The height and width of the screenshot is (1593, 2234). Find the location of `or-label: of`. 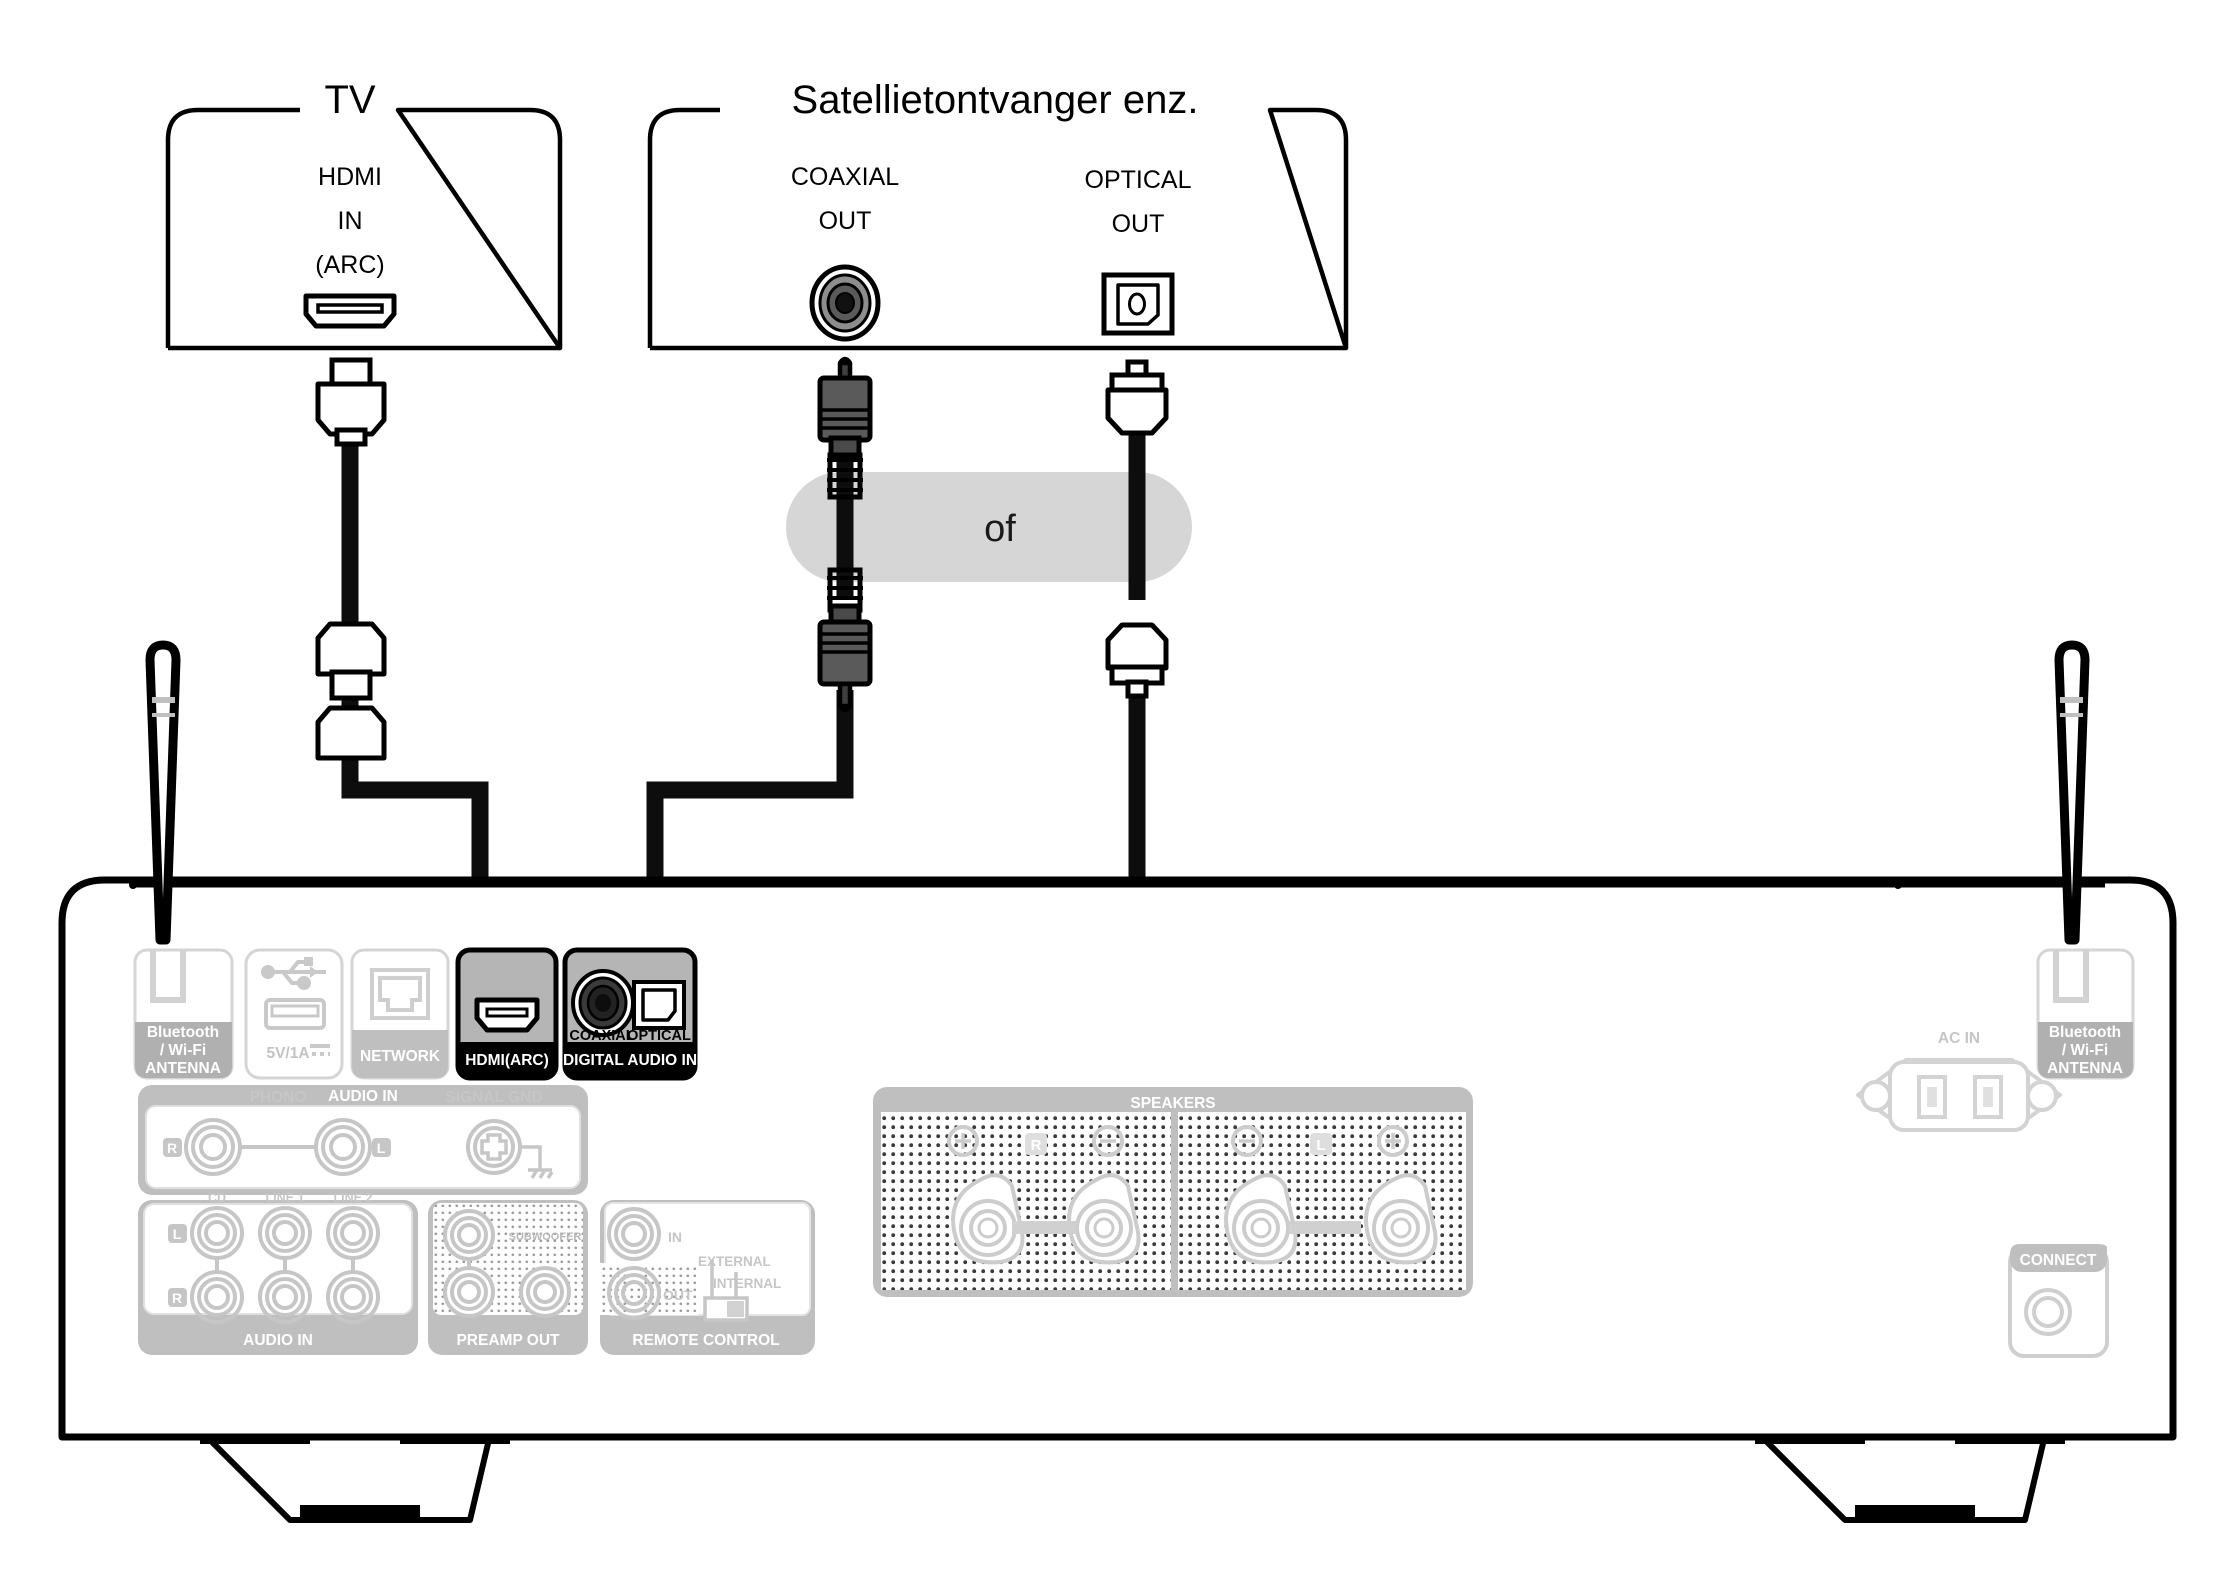

or-label: of is located at coordinates (1000, 529).